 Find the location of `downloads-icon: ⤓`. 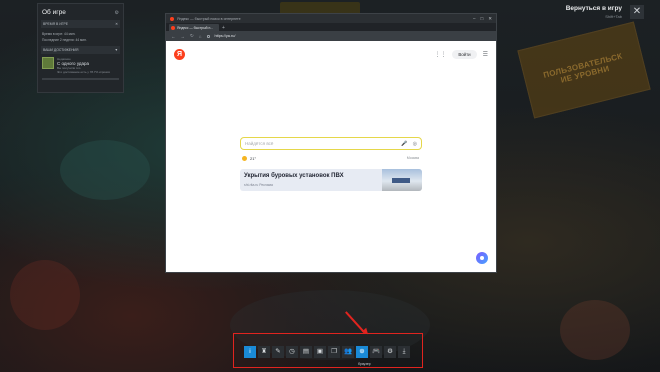

downloads-icon: ⤓ is located at coordinates (404, 352).